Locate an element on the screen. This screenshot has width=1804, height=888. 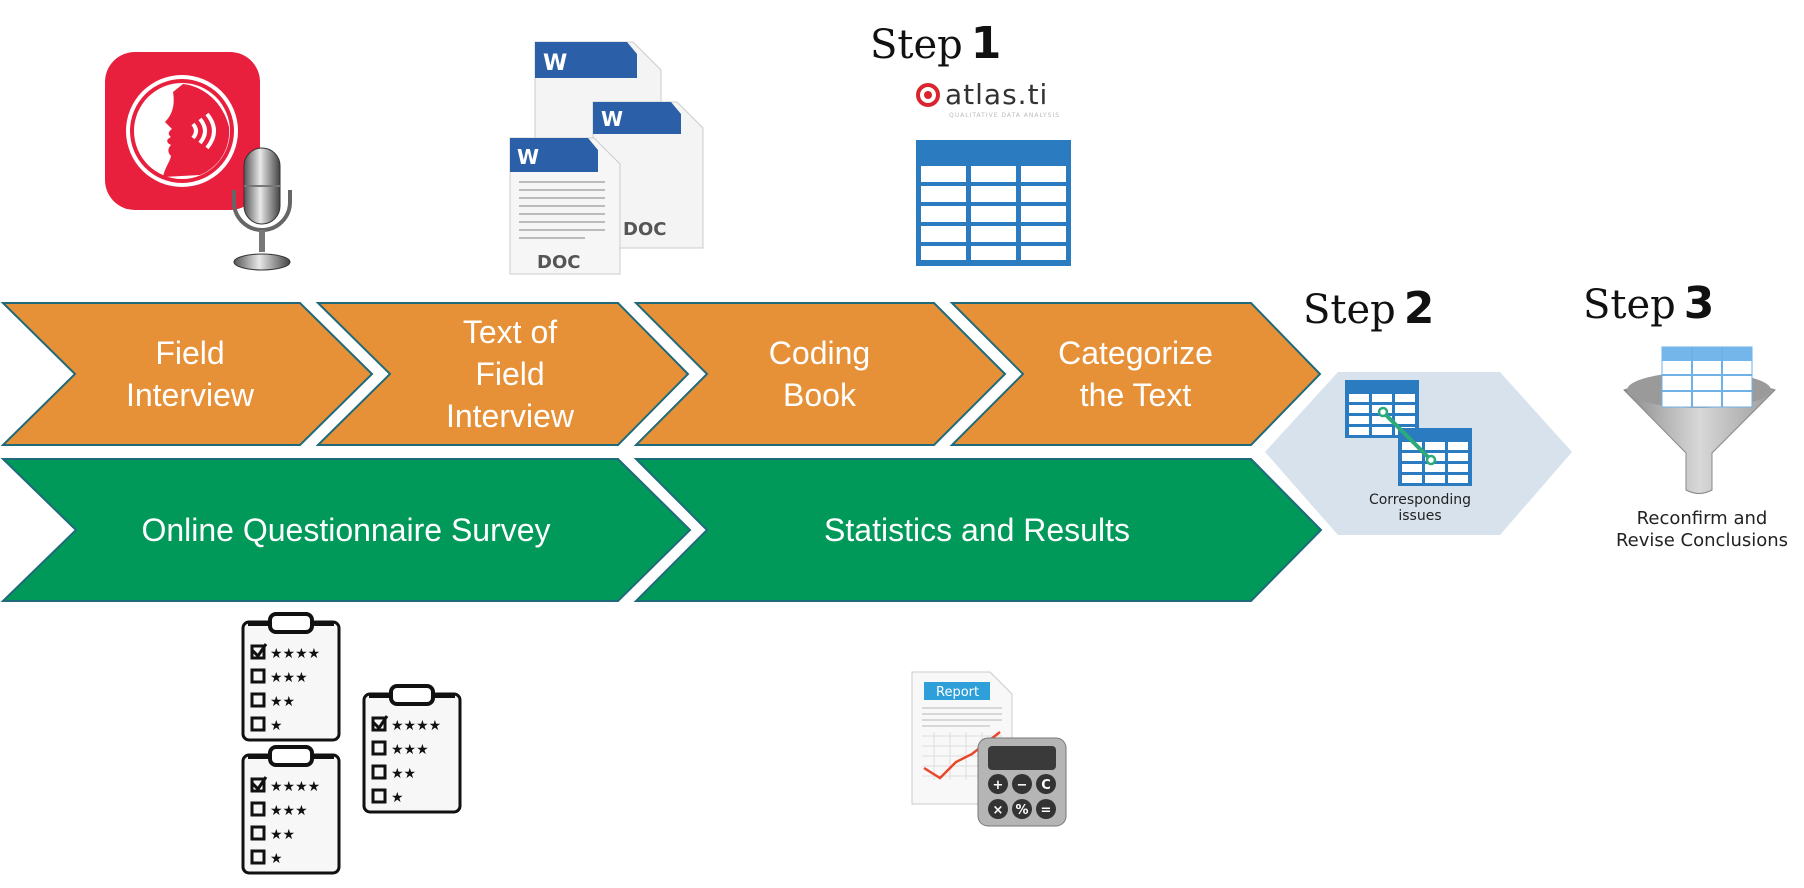
funnel-icon is located at coordinates (1699, 420).